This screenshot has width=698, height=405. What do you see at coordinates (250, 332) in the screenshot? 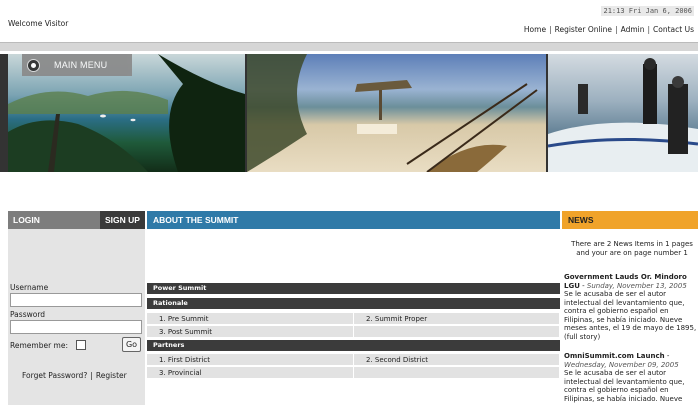
I see `rationale-item: 3. Post Summit` at bounding box center [250, 332].